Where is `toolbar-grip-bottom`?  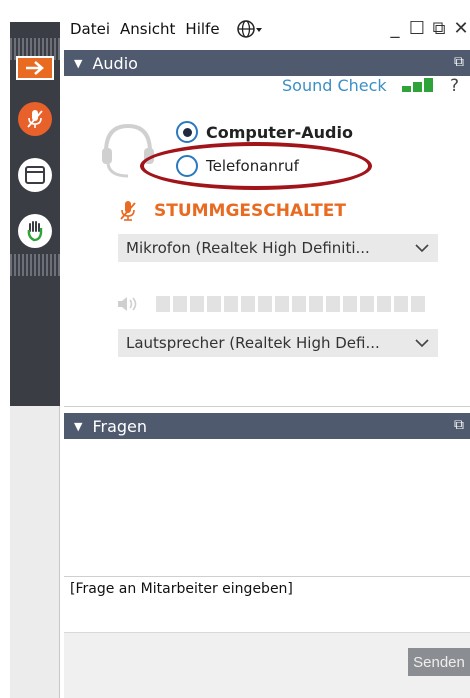 toolbar-grip-bottom is located at coordinates (35, 265).